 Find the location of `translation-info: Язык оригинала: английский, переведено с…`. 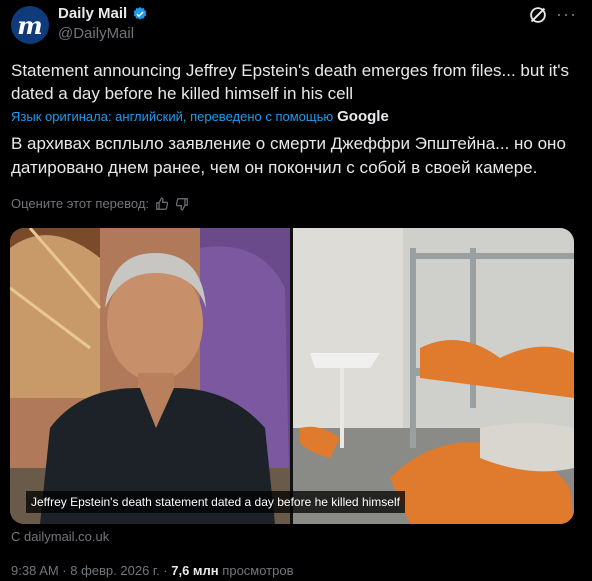

translation-info: Язык оригинала: английский, переведено с… is located at coordinates (200, 116).